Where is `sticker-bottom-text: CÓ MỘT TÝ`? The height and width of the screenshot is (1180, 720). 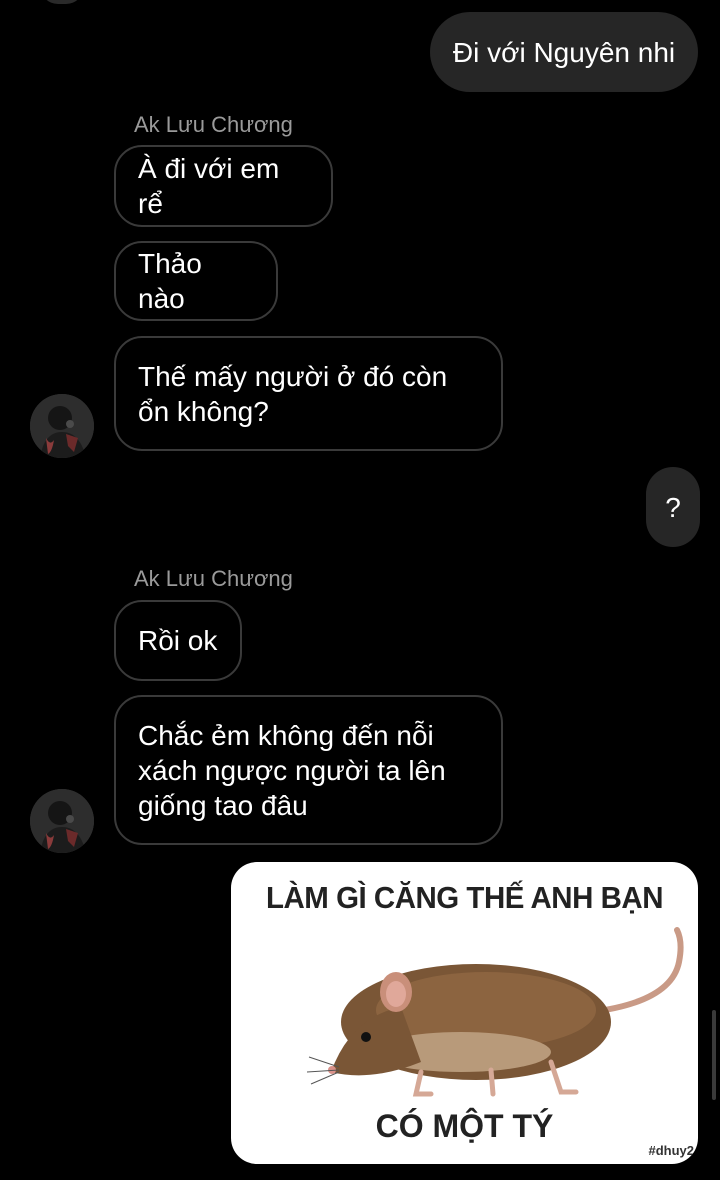 sticker-bottom-text: CÓ MỘT TÝ is located at coordinates (464, 1126).